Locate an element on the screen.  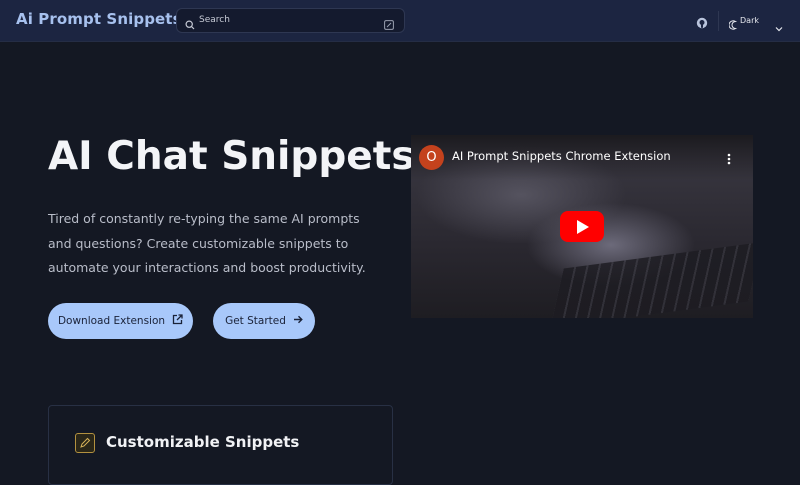
download-extension-label: Download Extension is located at coordinates (111, 321).